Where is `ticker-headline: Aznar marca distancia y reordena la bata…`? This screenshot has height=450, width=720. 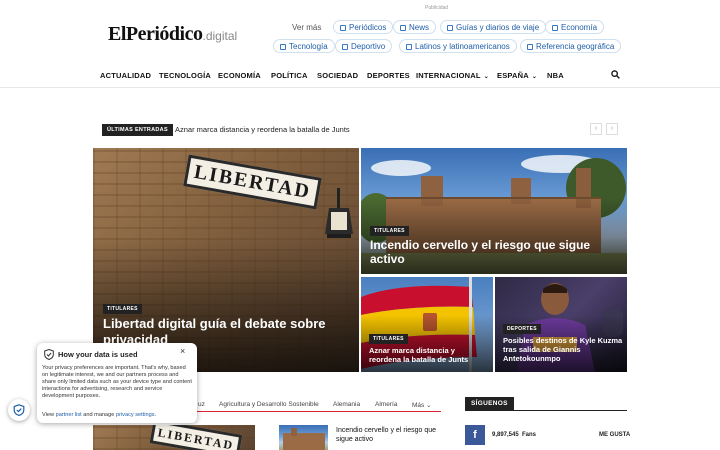
ticker-headline: Aznar marca distancia y reordena la bata… is located at coordinates (262, 129).